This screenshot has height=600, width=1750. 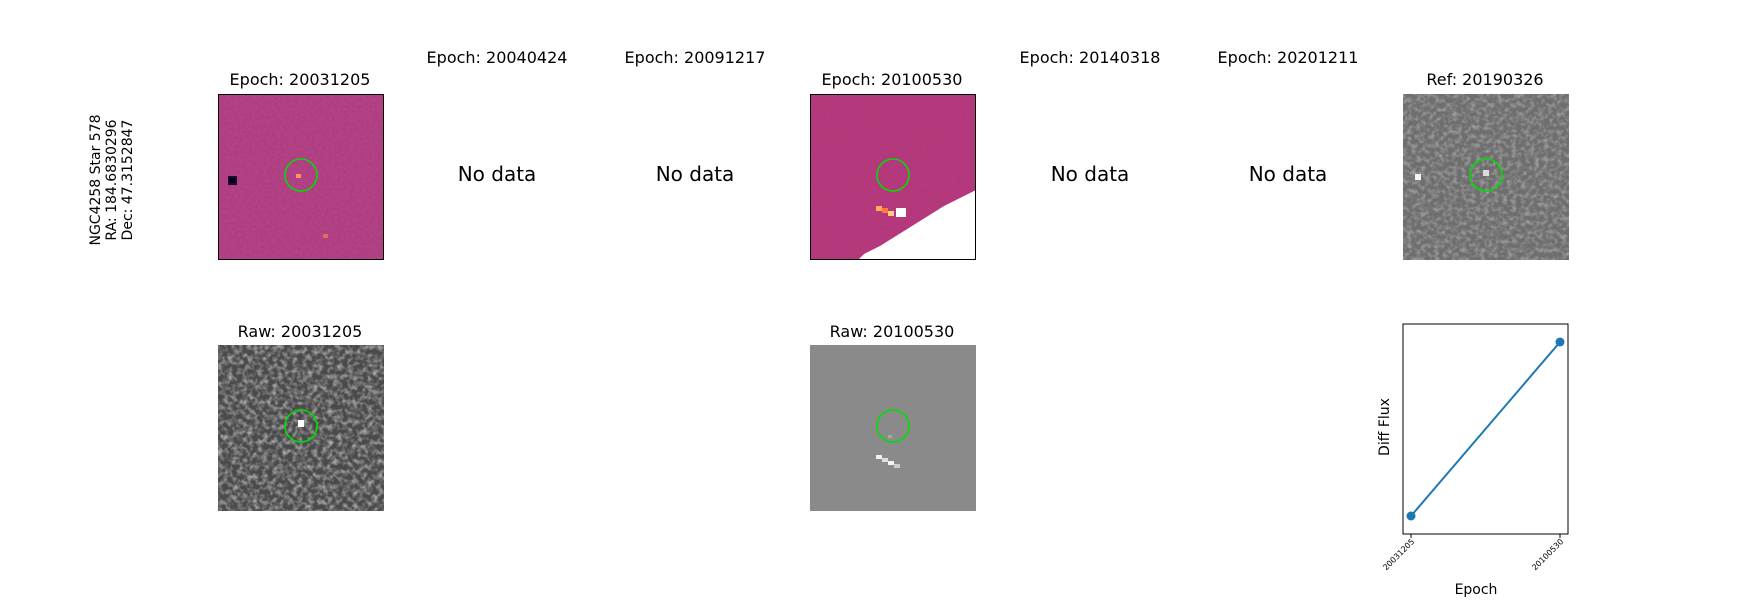 What do you see at coordinates (96, 180) in the screenshot?
I see `star-name: NGC4258 Star 578` at bounding box center [96, 180].